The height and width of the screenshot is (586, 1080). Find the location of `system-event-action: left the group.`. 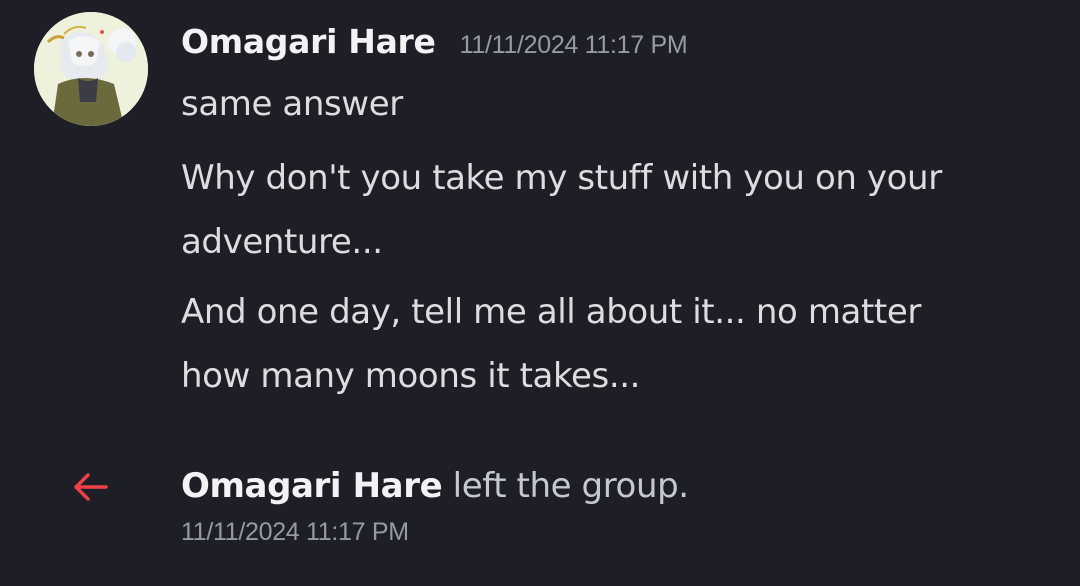

system-event-action: left the group. is located at coordinates (565, 486).